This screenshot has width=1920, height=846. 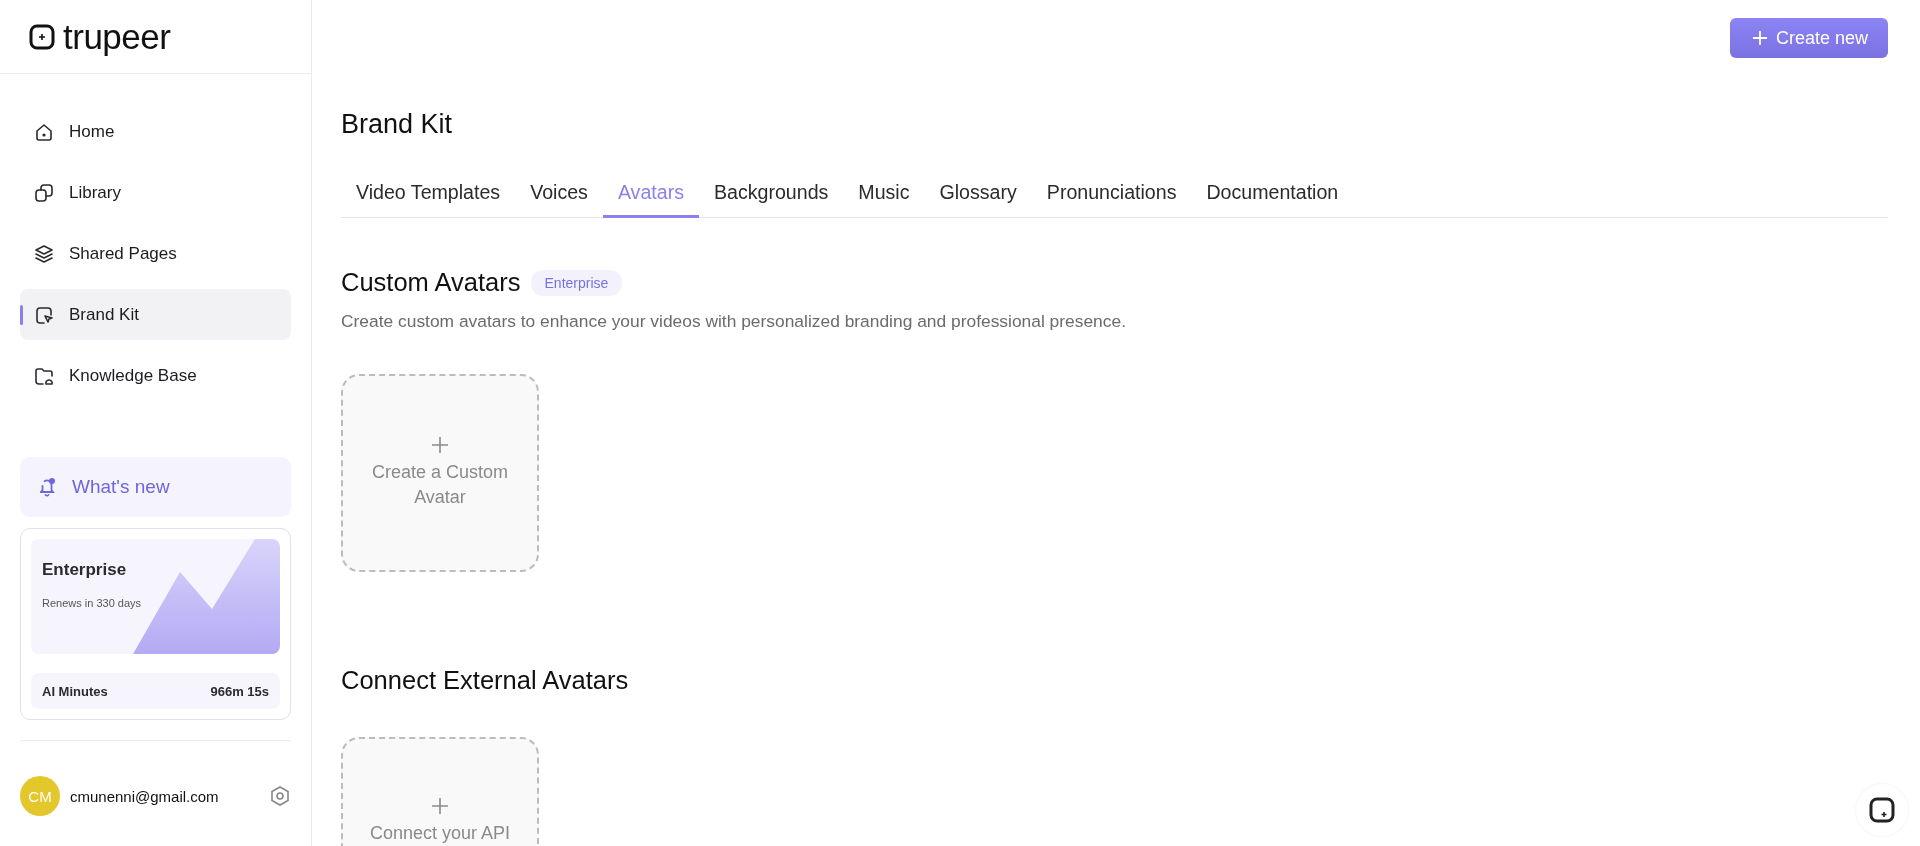 What do you see at coordinates (155, 487) in the screenshot?
I see `whats-new-button: What's new` at bounding box center [155, 487].